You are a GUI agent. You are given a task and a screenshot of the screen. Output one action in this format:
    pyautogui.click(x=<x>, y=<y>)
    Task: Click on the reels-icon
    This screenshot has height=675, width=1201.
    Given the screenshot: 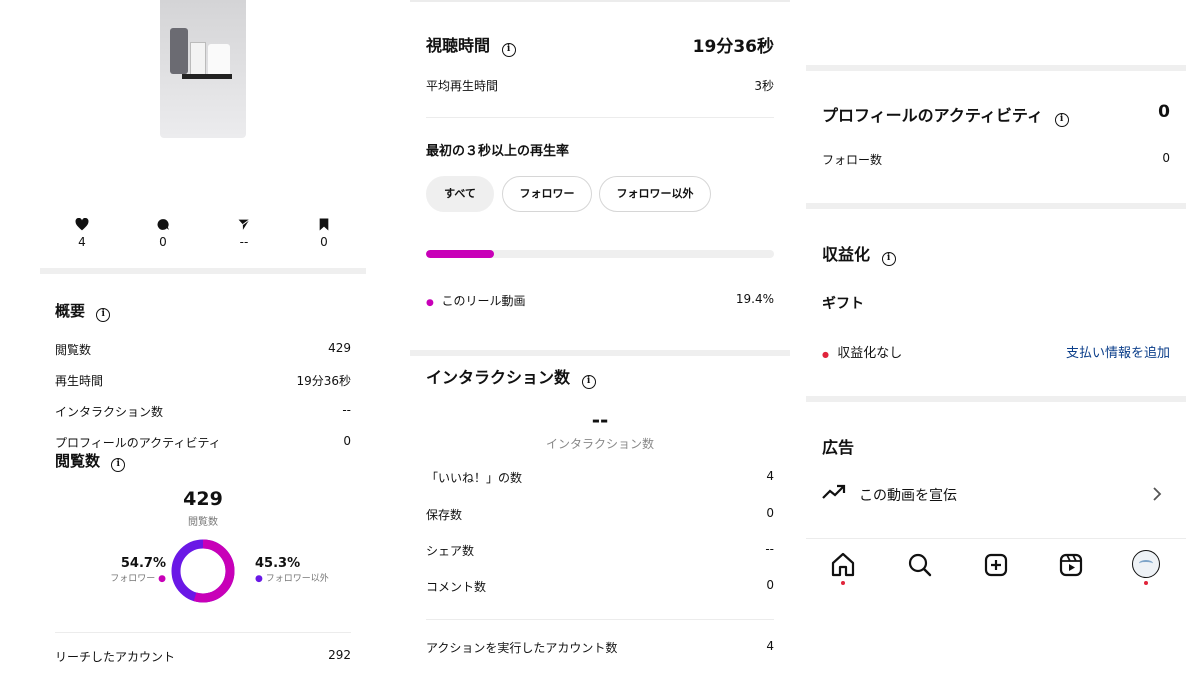 What is the action you would take?
    pyautogui.click(x=1071, y=565)
    